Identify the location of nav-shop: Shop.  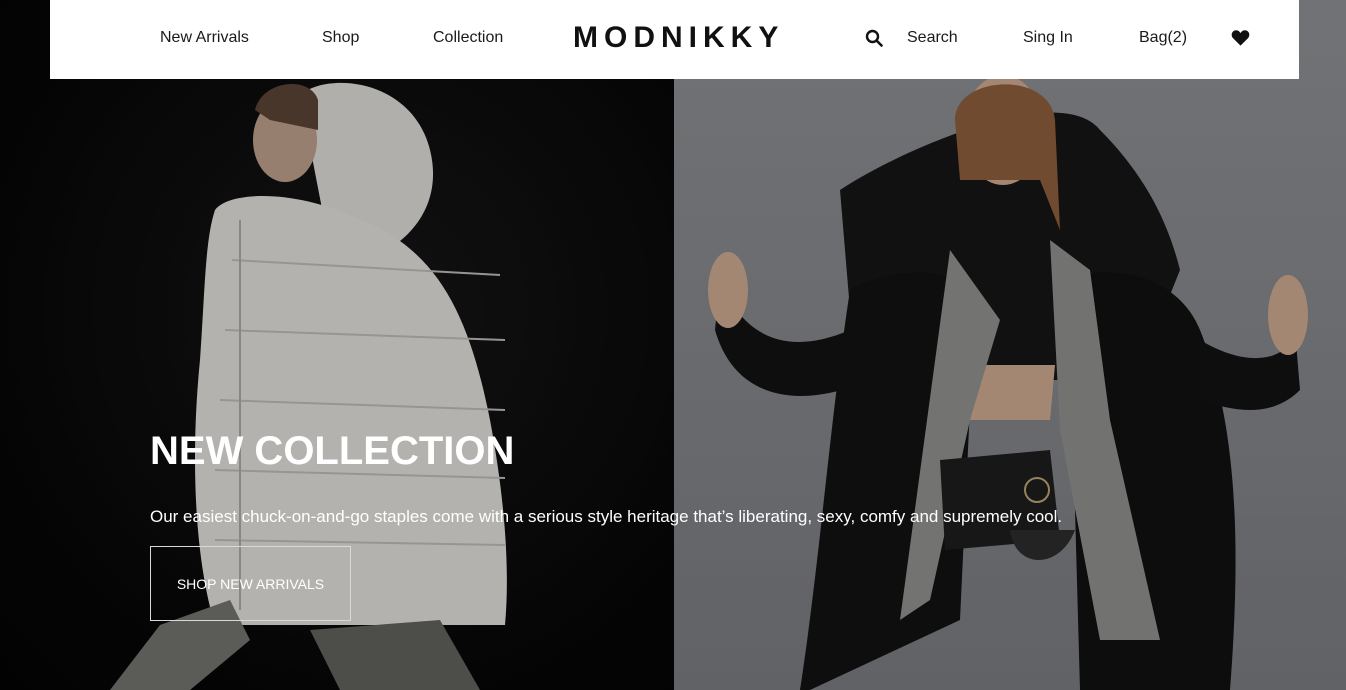
(340, 38).